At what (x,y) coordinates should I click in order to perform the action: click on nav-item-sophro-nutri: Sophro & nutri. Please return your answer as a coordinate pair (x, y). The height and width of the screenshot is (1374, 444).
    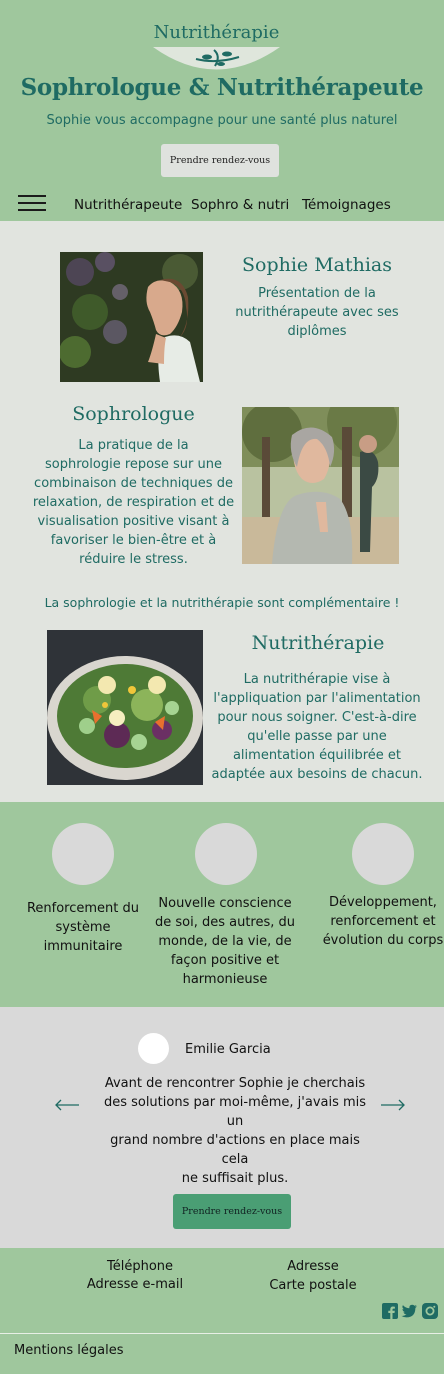
    Looking at the image, I should click on (240, 205).